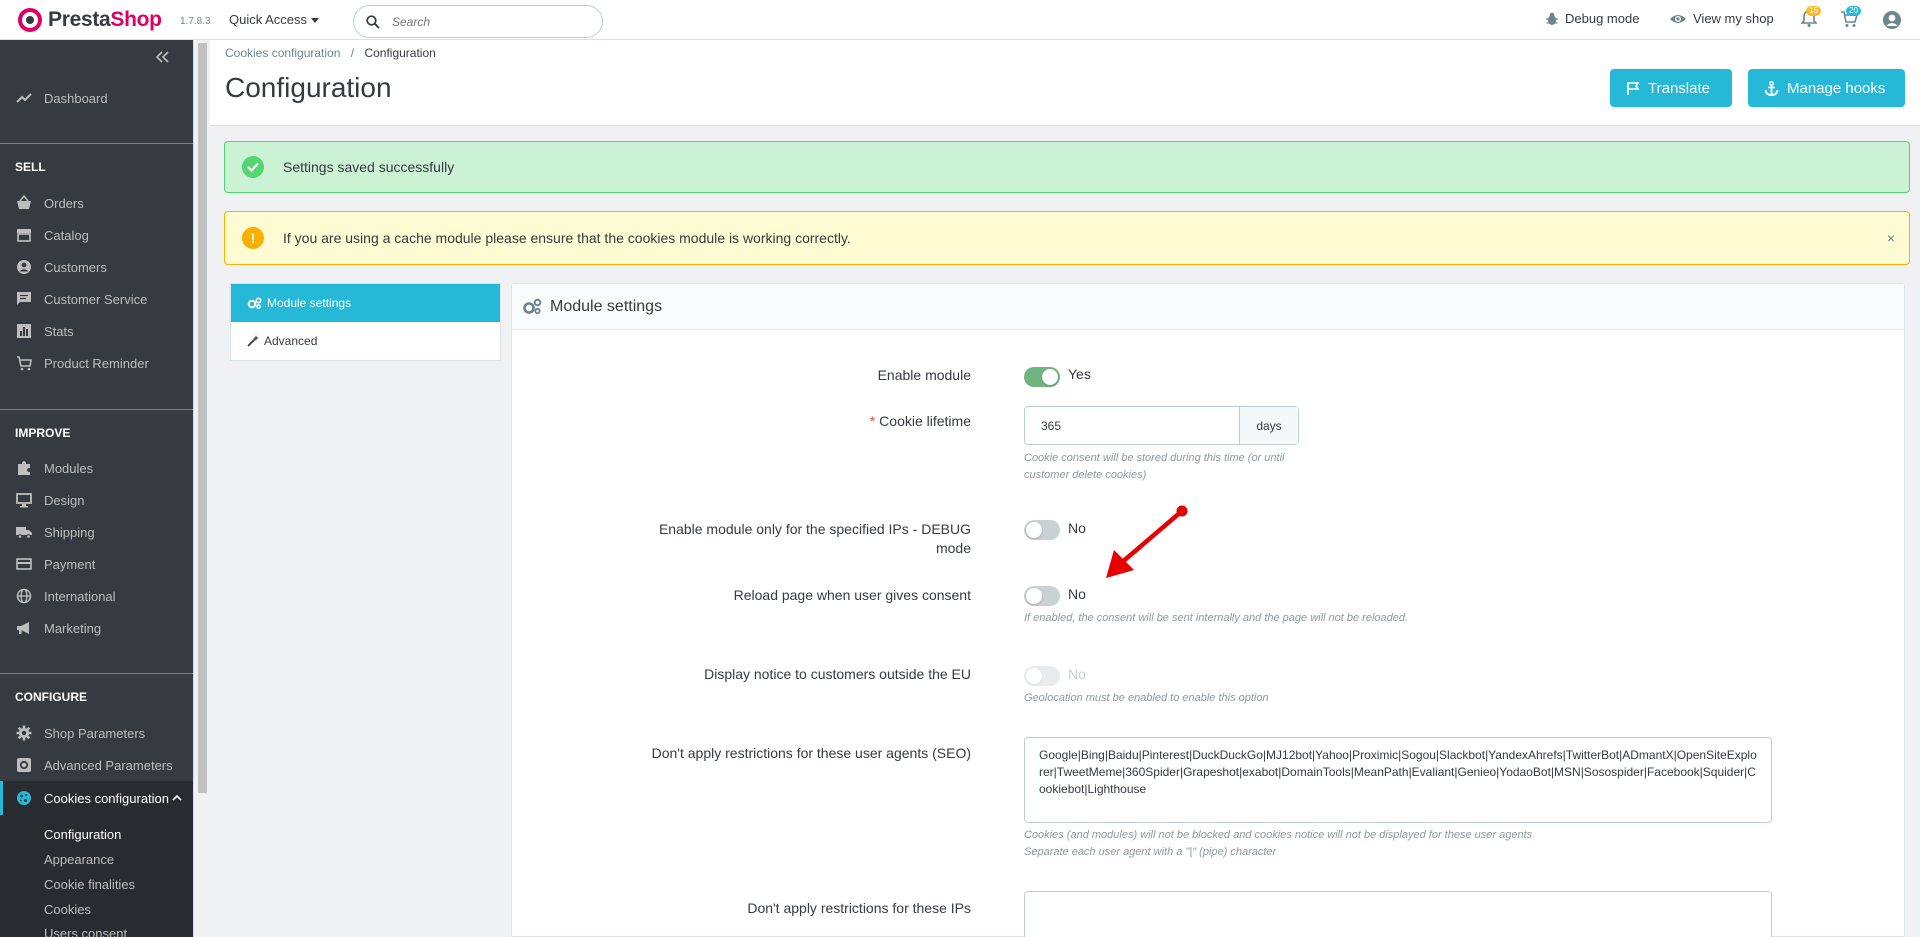 The image size is (1920, 937). I want to click on search-box, so click(478, 21).